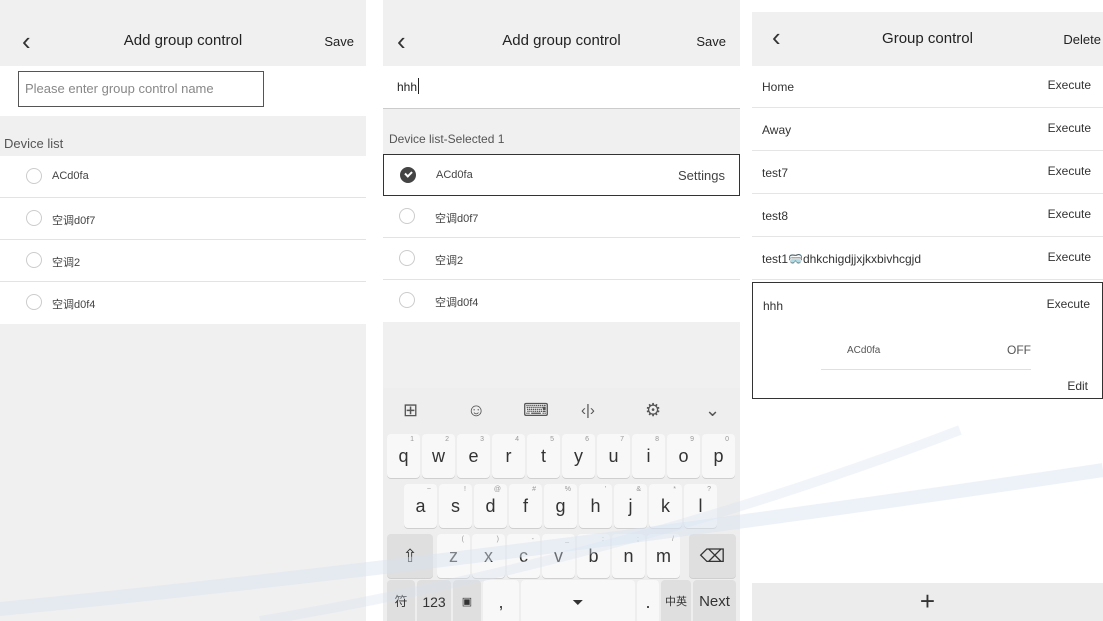  I want to click on language-key: 中英, so click(676, 600).